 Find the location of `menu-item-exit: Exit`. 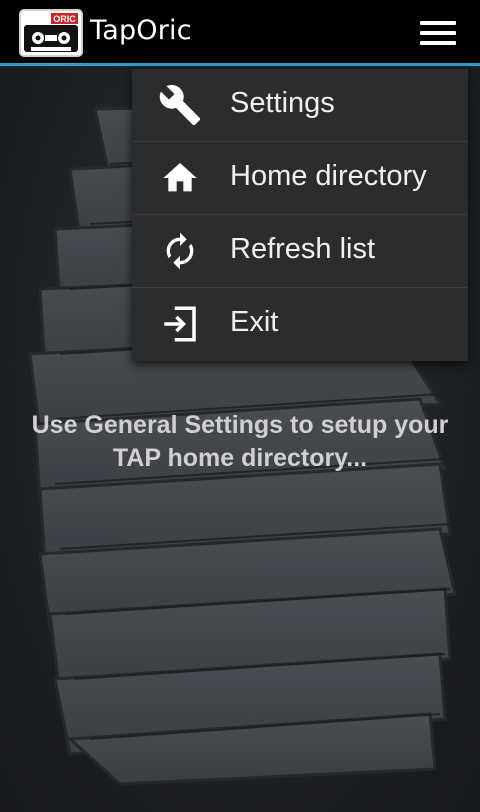

menu-item-exit: Exit is located at coordinates (300, 324).